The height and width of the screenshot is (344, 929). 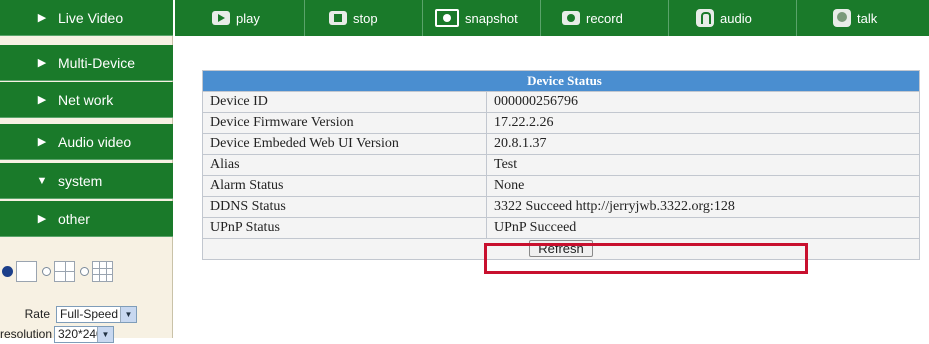 I want to click on table-row: Alias Test, so click(x=561, y=165).